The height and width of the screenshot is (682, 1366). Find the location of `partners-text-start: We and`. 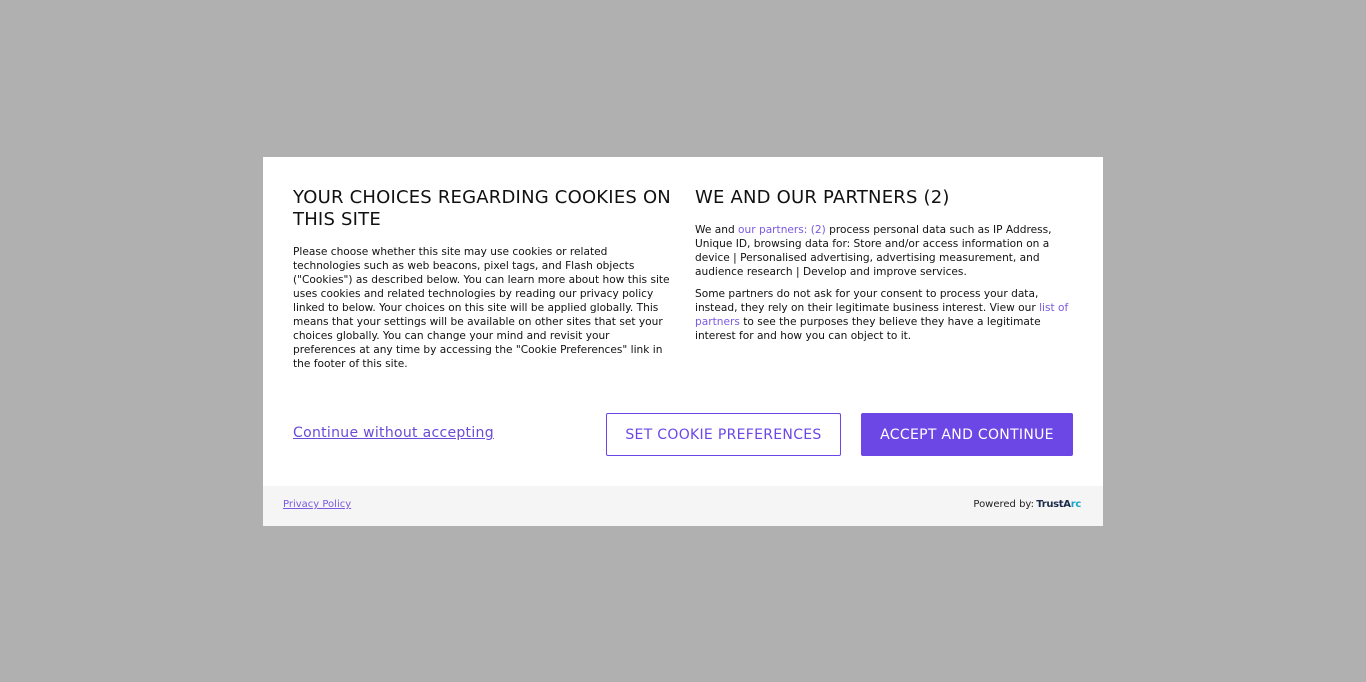

partners-text-start: We and is located at coordinates (717, 230).